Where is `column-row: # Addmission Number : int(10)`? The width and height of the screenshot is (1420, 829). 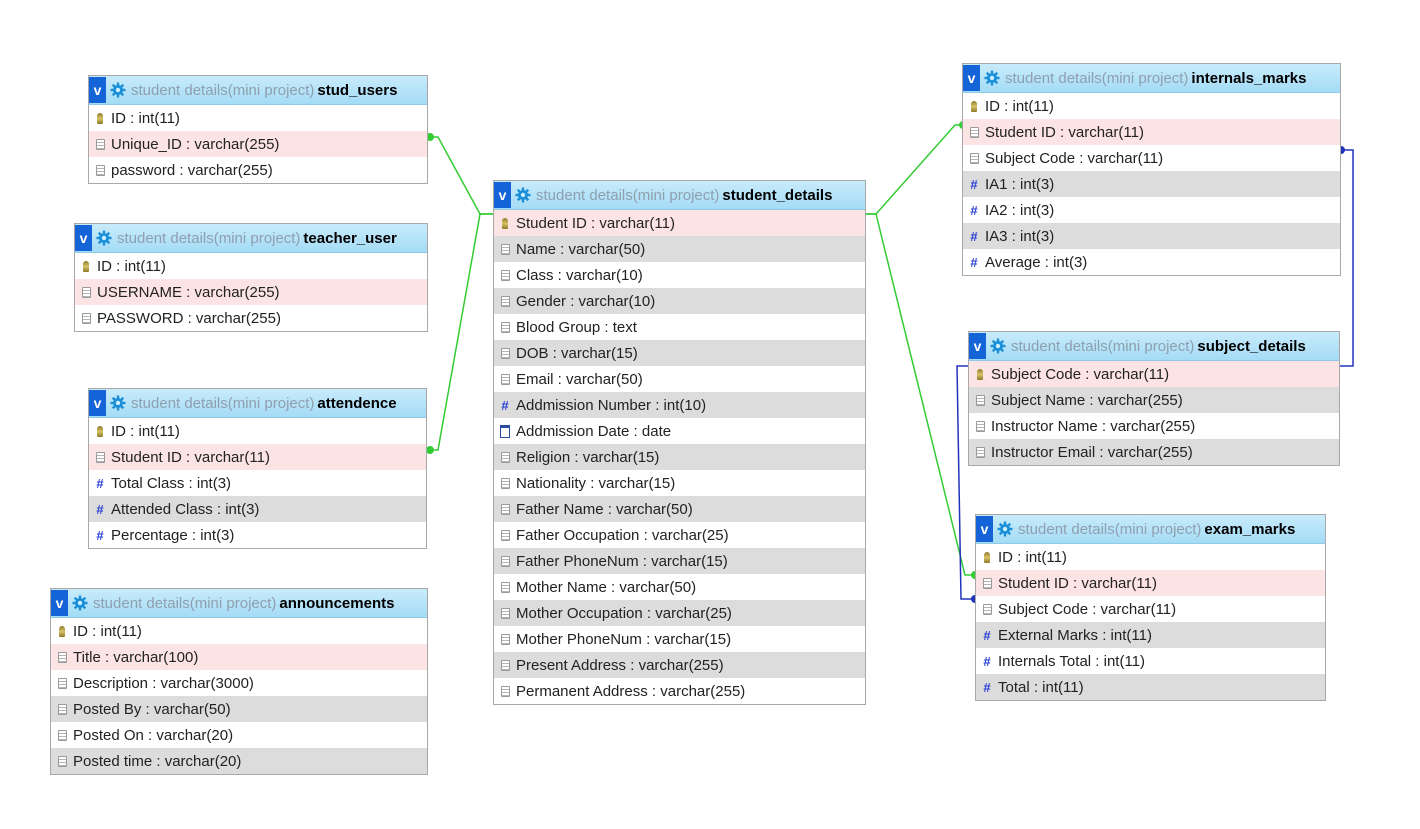
column-row: # Addmission Number : int(10) is located at coordinates (679, 405).